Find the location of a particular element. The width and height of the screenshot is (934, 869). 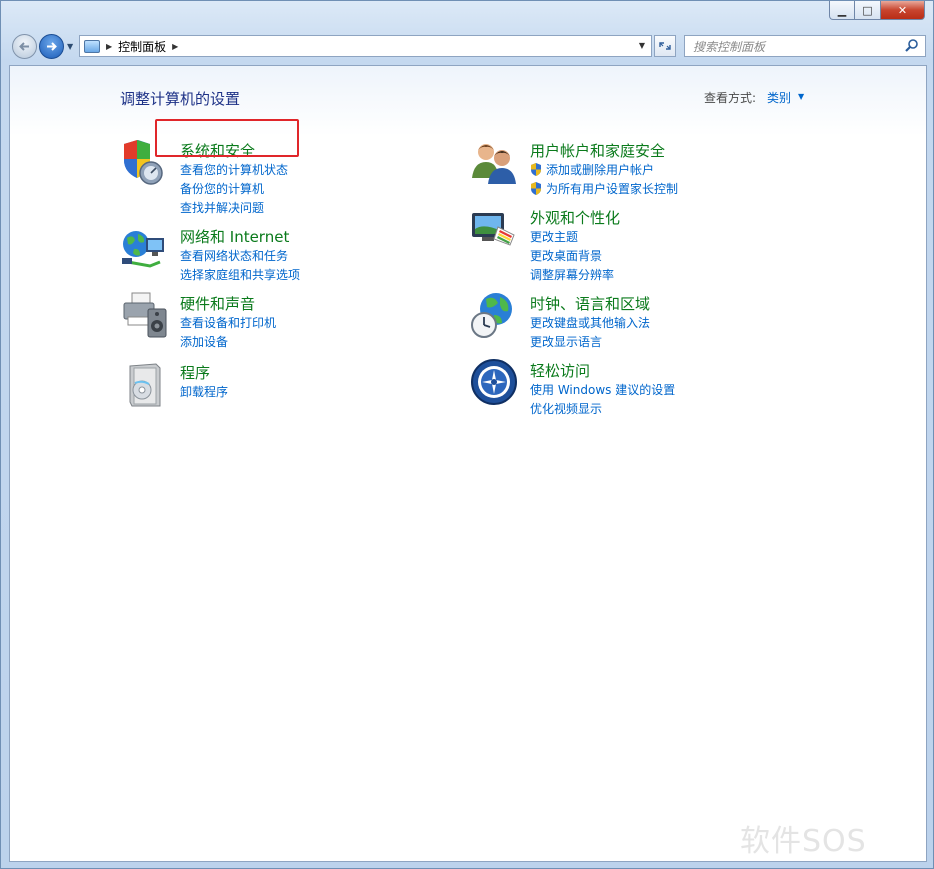

view-by-label: 查看方式: is located at coordinates (730, 98).